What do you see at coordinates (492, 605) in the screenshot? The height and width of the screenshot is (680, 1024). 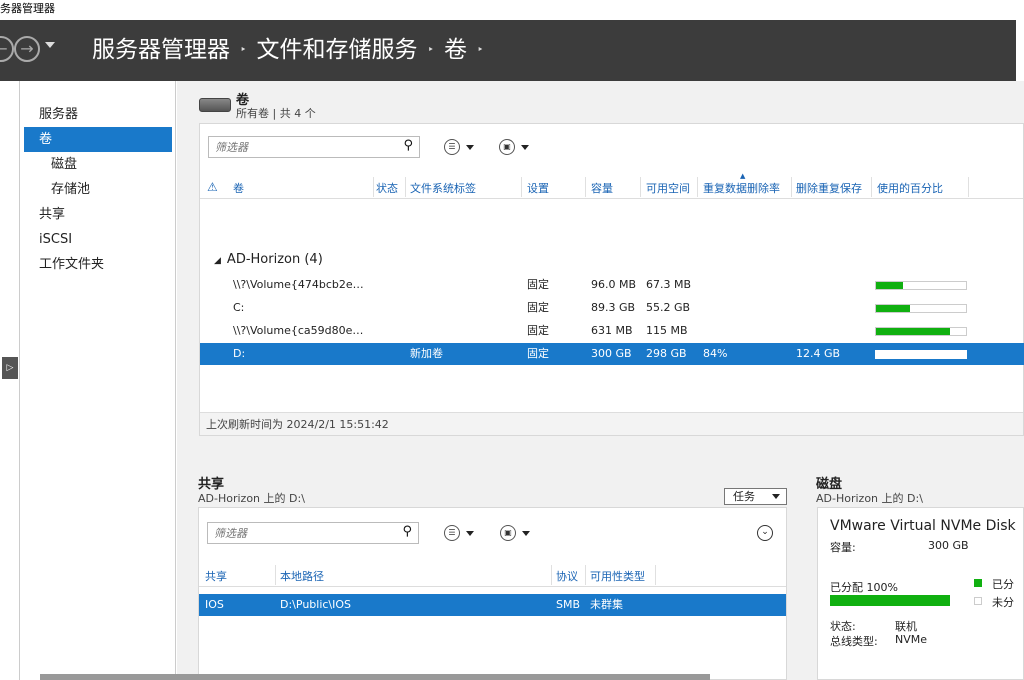 I see `table-row: IOS D:\Public\IOS SMB 未群集` at bounding box center [492, 605].